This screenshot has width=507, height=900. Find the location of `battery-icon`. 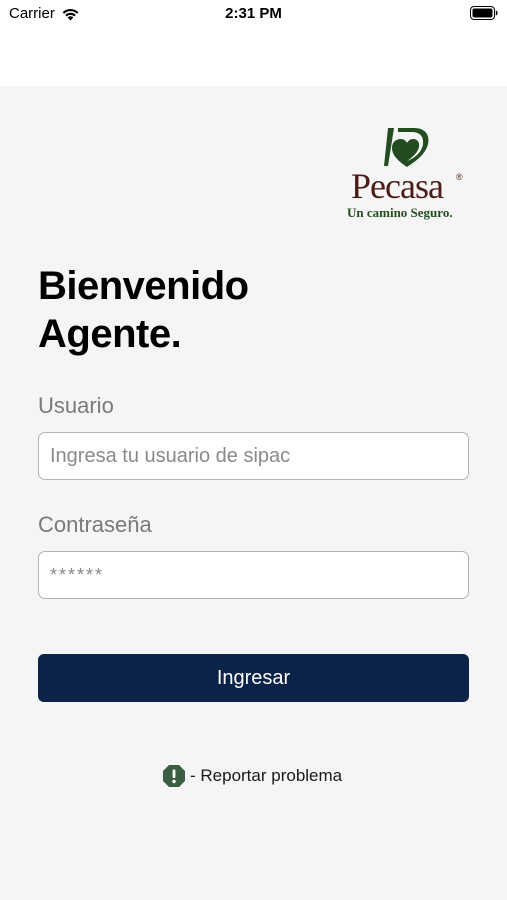

battery-icon is located at coordinates (484, 13).